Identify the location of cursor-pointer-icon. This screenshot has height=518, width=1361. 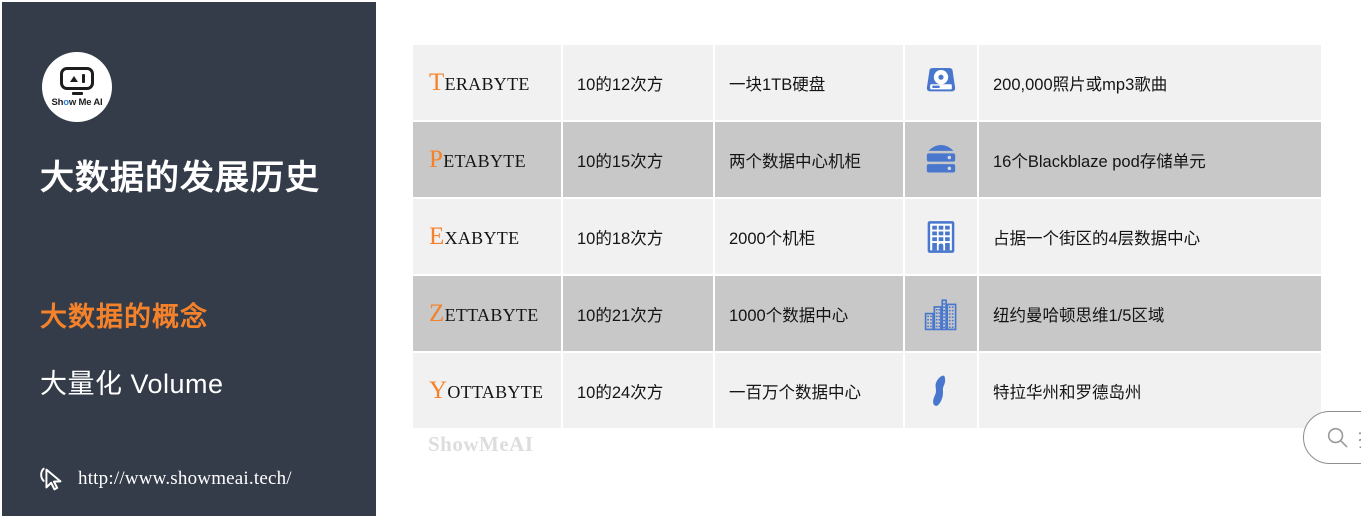
(51, 479).